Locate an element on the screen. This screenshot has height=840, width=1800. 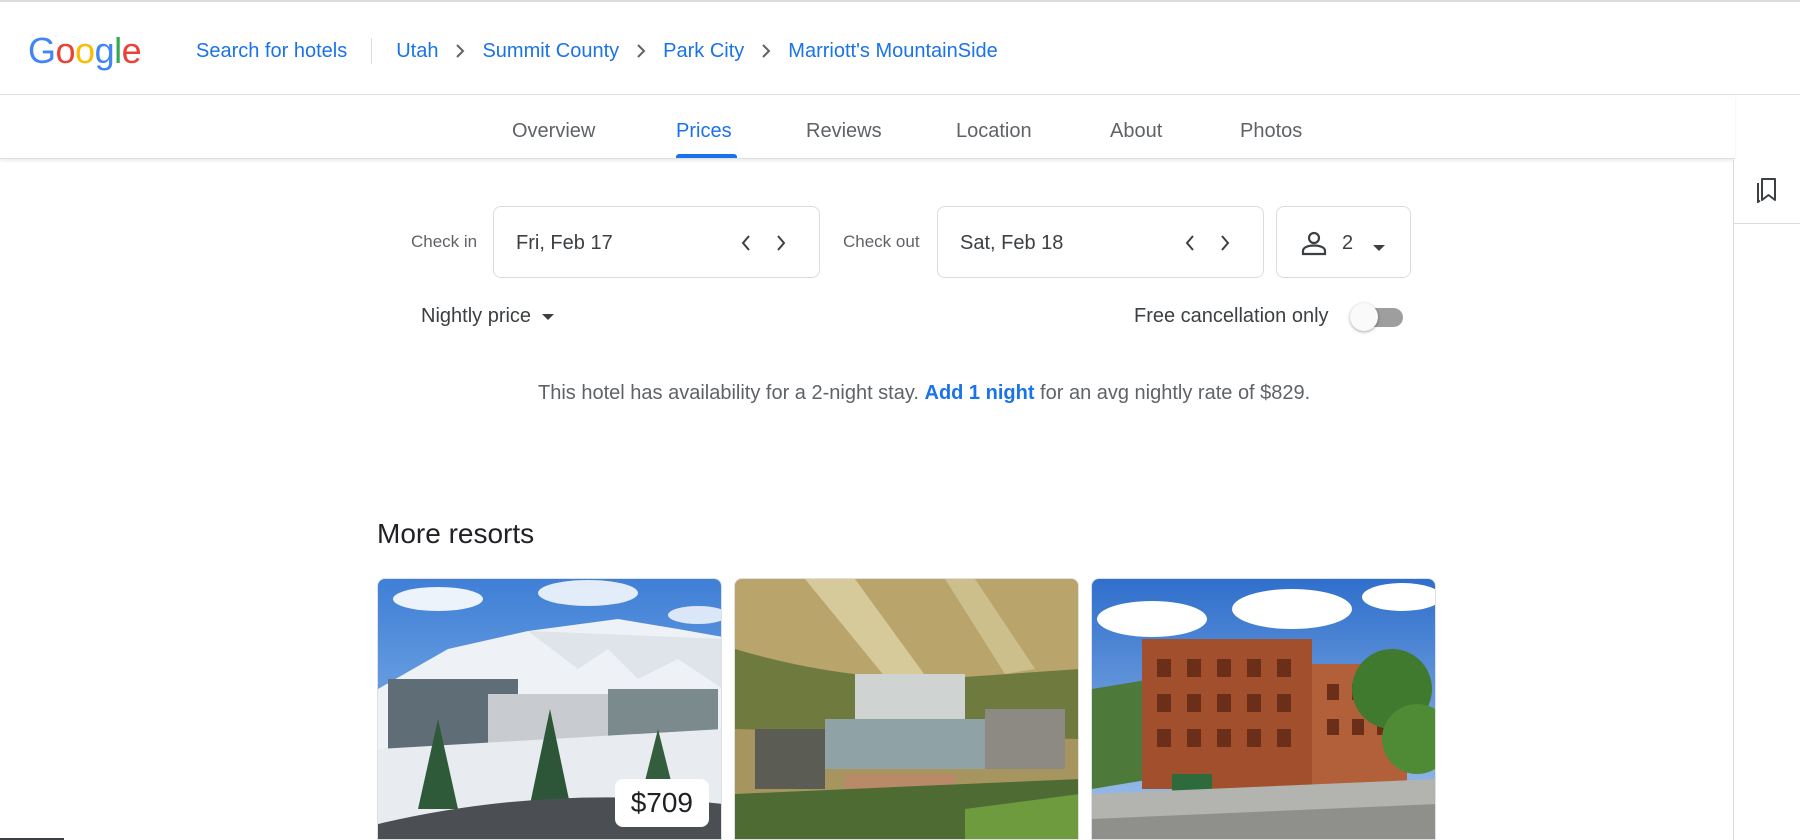
search-for-hotels-link: Search for hotels is located at coordinates (271, 51).